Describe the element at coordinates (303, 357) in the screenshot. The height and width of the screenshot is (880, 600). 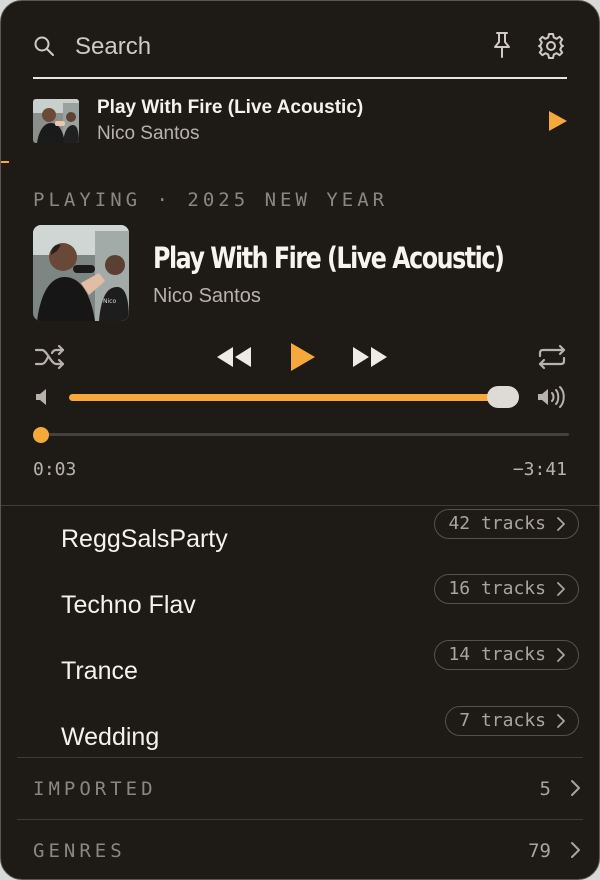
I see `play-icon` at that location.